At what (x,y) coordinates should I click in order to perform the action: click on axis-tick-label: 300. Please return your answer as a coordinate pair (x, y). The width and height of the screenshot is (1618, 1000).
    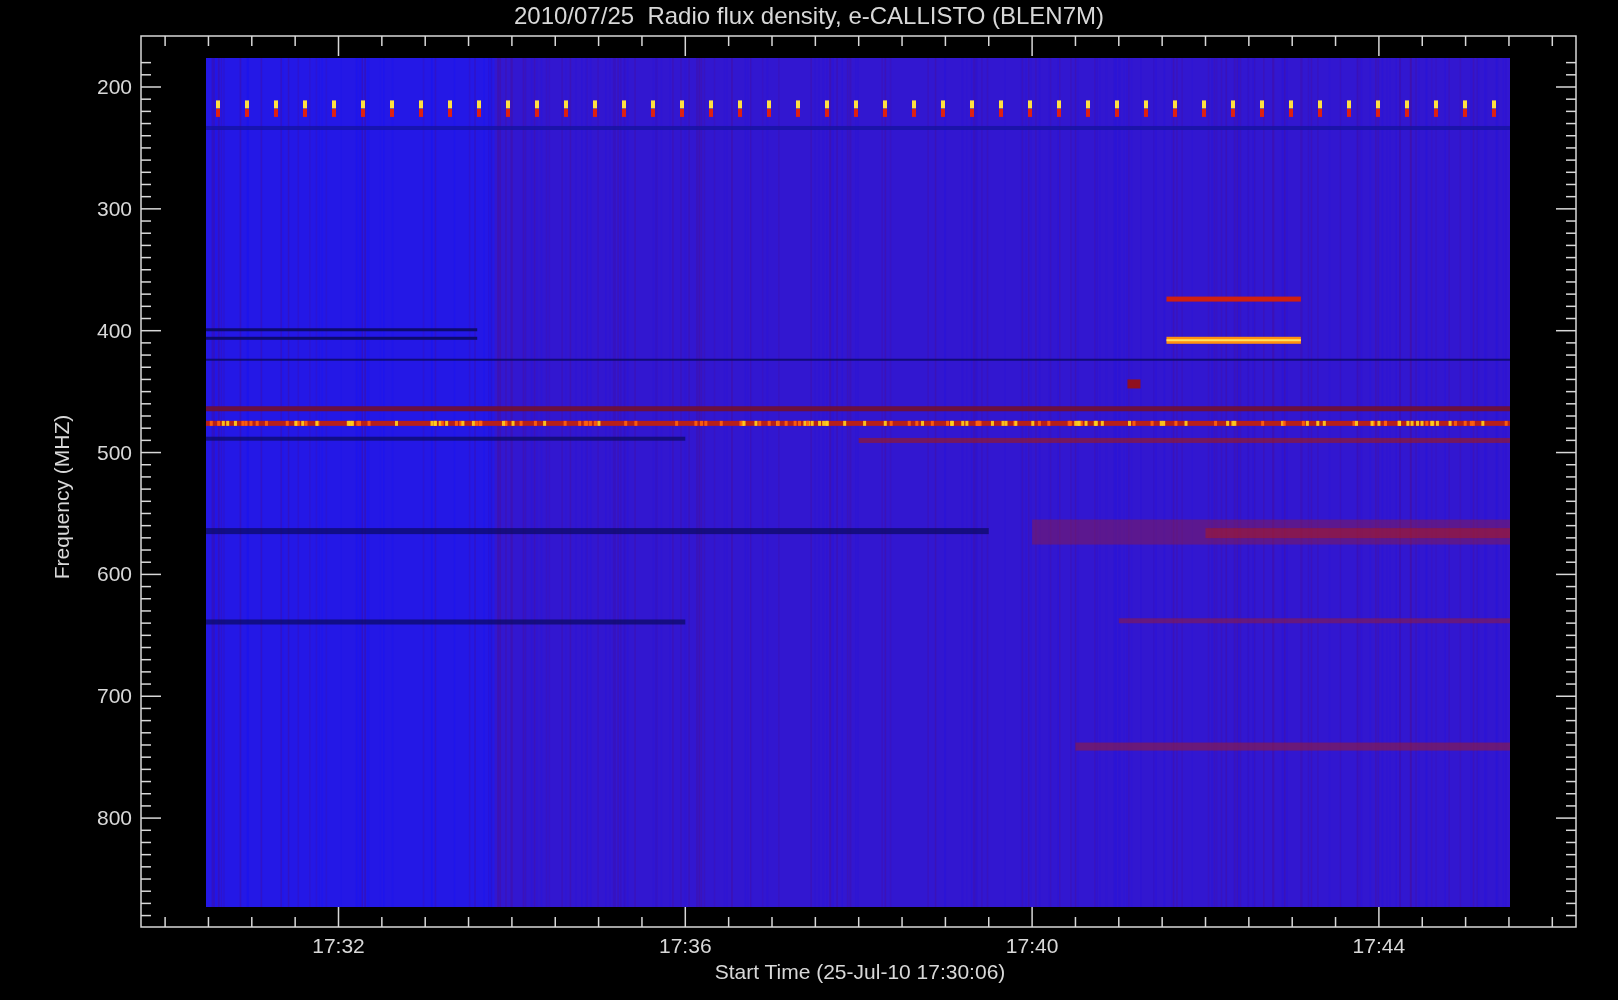
    Looking at the image, I should click on (113, 208).